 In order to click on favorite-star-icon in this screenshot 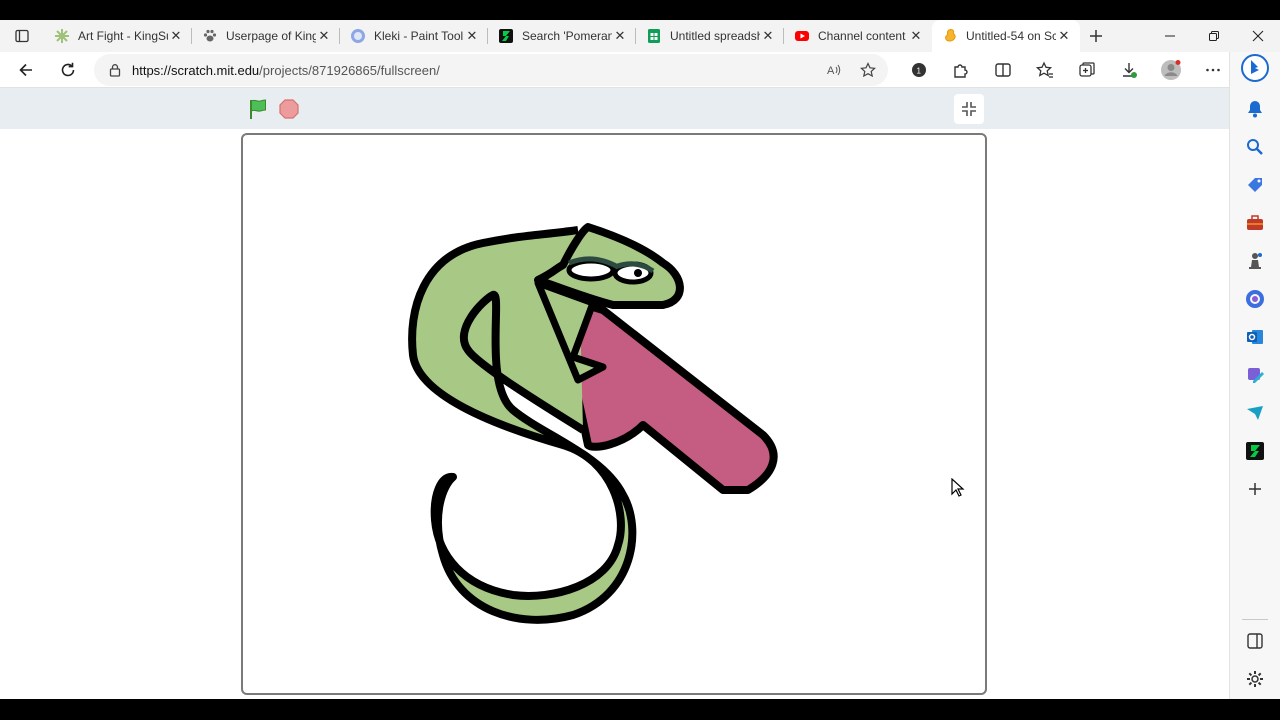, I will do `click(868, 70)`.